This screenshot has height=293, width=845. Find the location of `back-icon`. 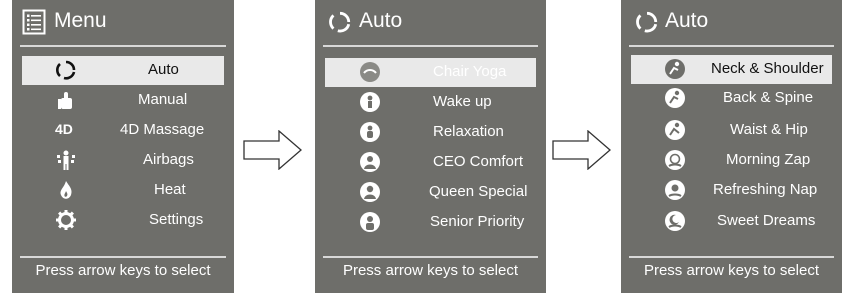

back-icon is located at coordinates (675, 98).